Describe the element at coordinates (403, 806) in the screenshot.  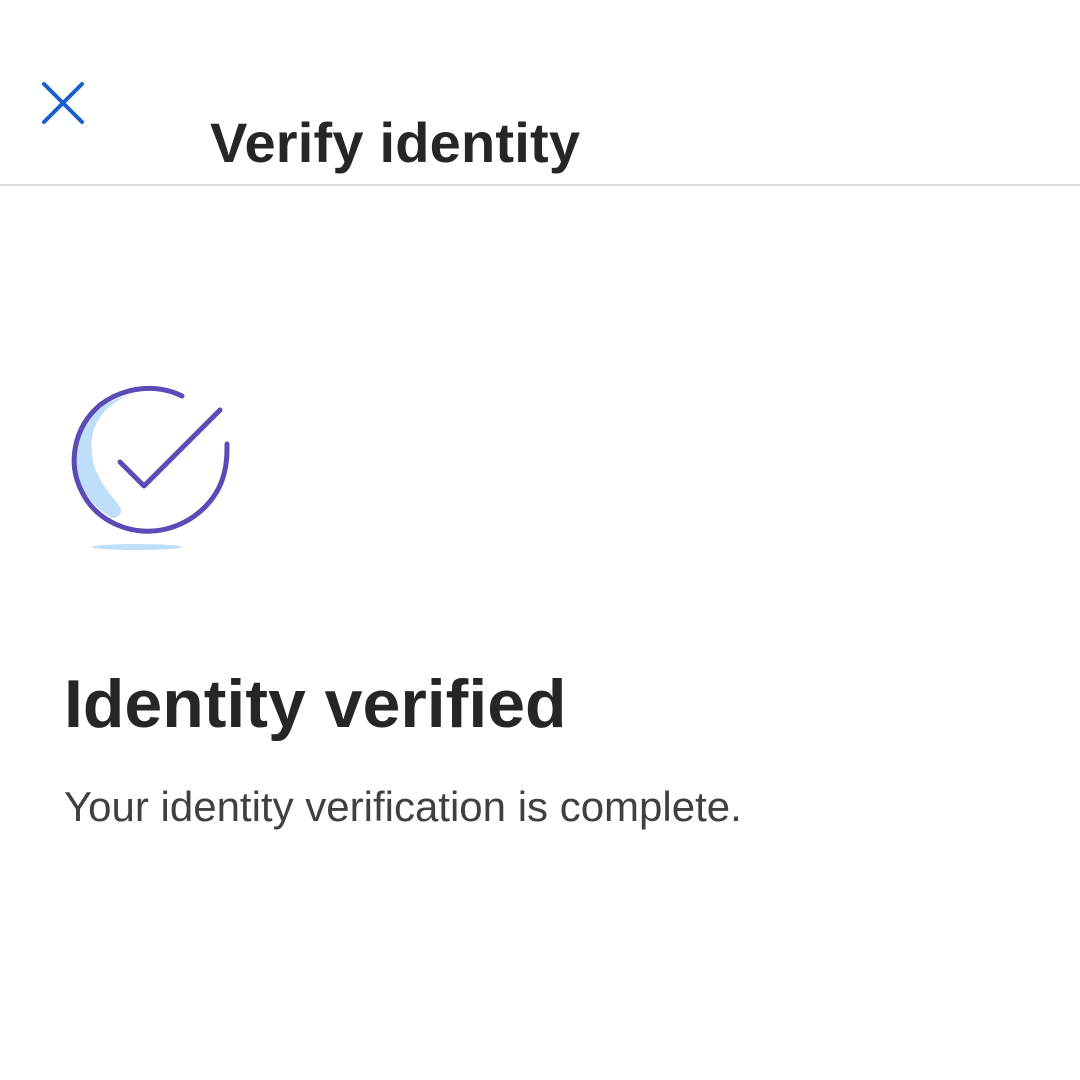
I see `result-message: Your identity verification is complete.` at that location.